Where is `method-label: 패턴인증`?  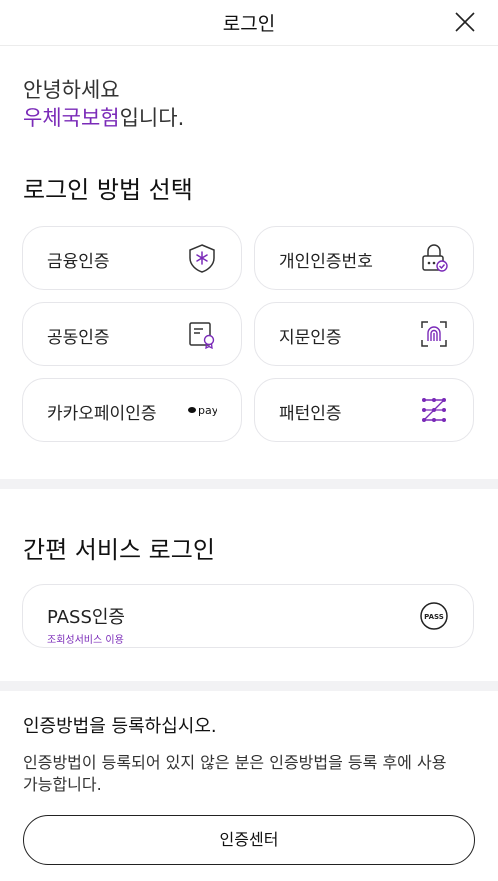
method-label: 패턴인증 is located at coordinates (310, 414).